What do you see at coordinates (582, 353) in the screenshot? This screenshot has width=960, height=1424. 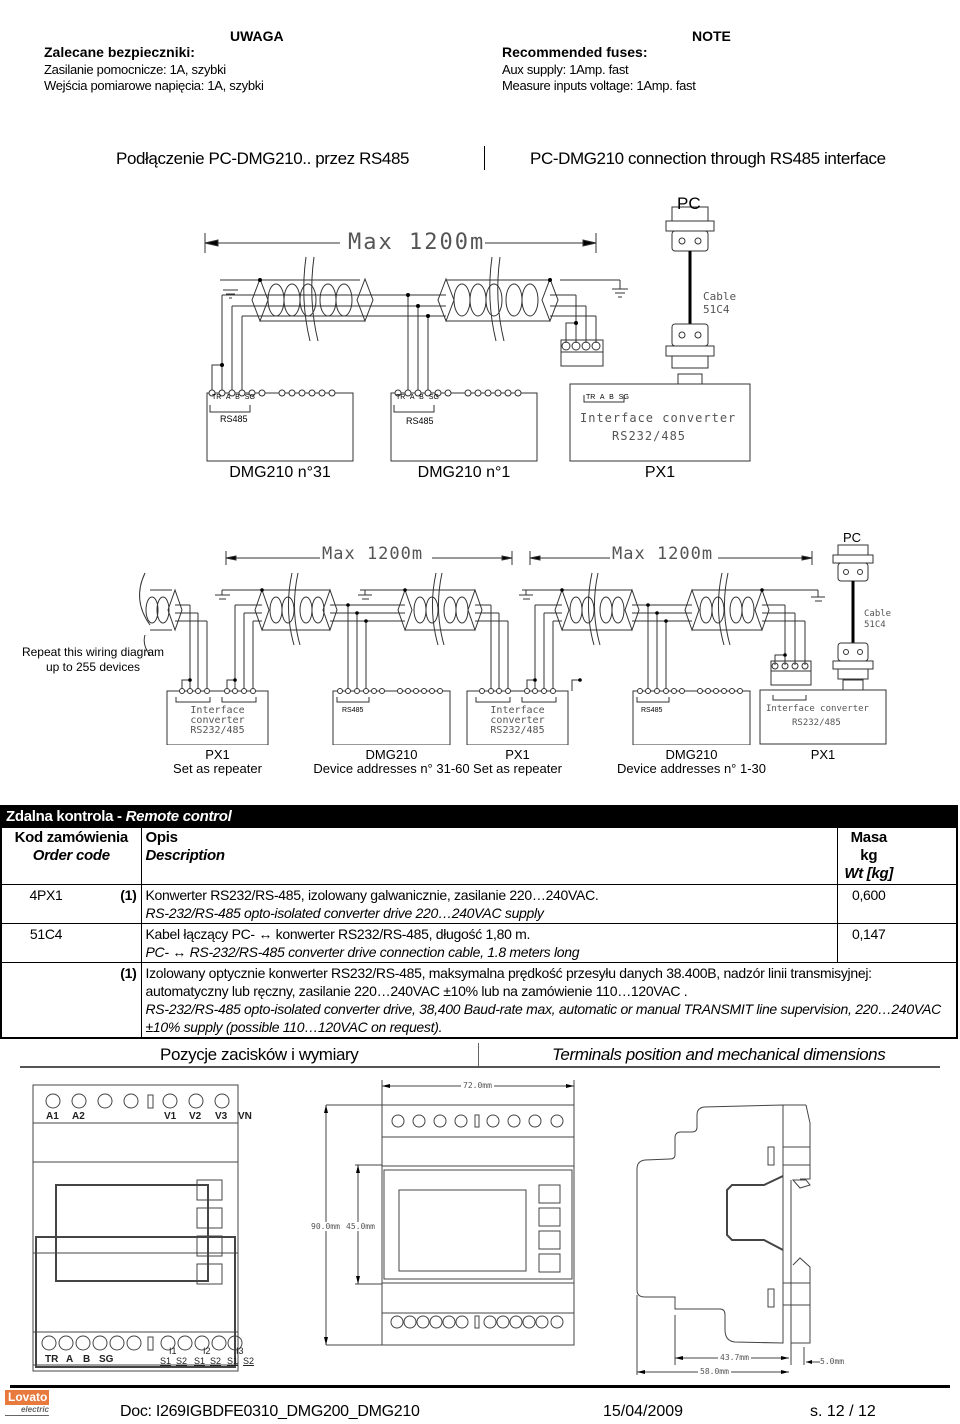 I see `terminal-block` at bounding box center [582, 353].